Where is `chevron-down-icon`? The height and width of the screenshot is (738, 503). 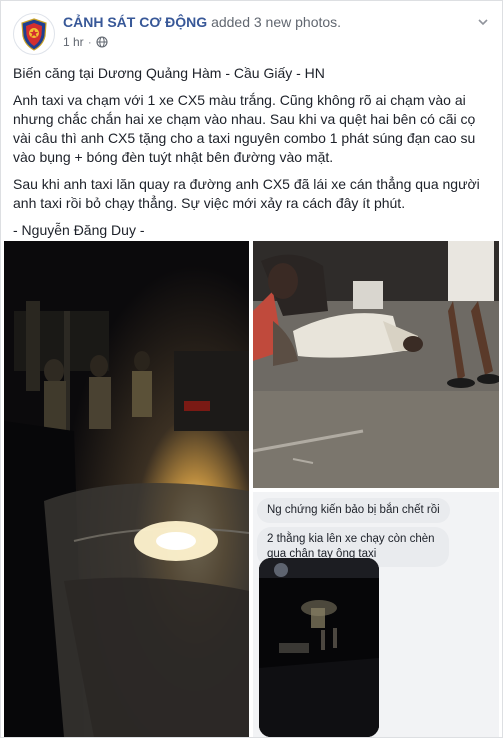
chevron-down-icon is located at coordinates (483, 22).